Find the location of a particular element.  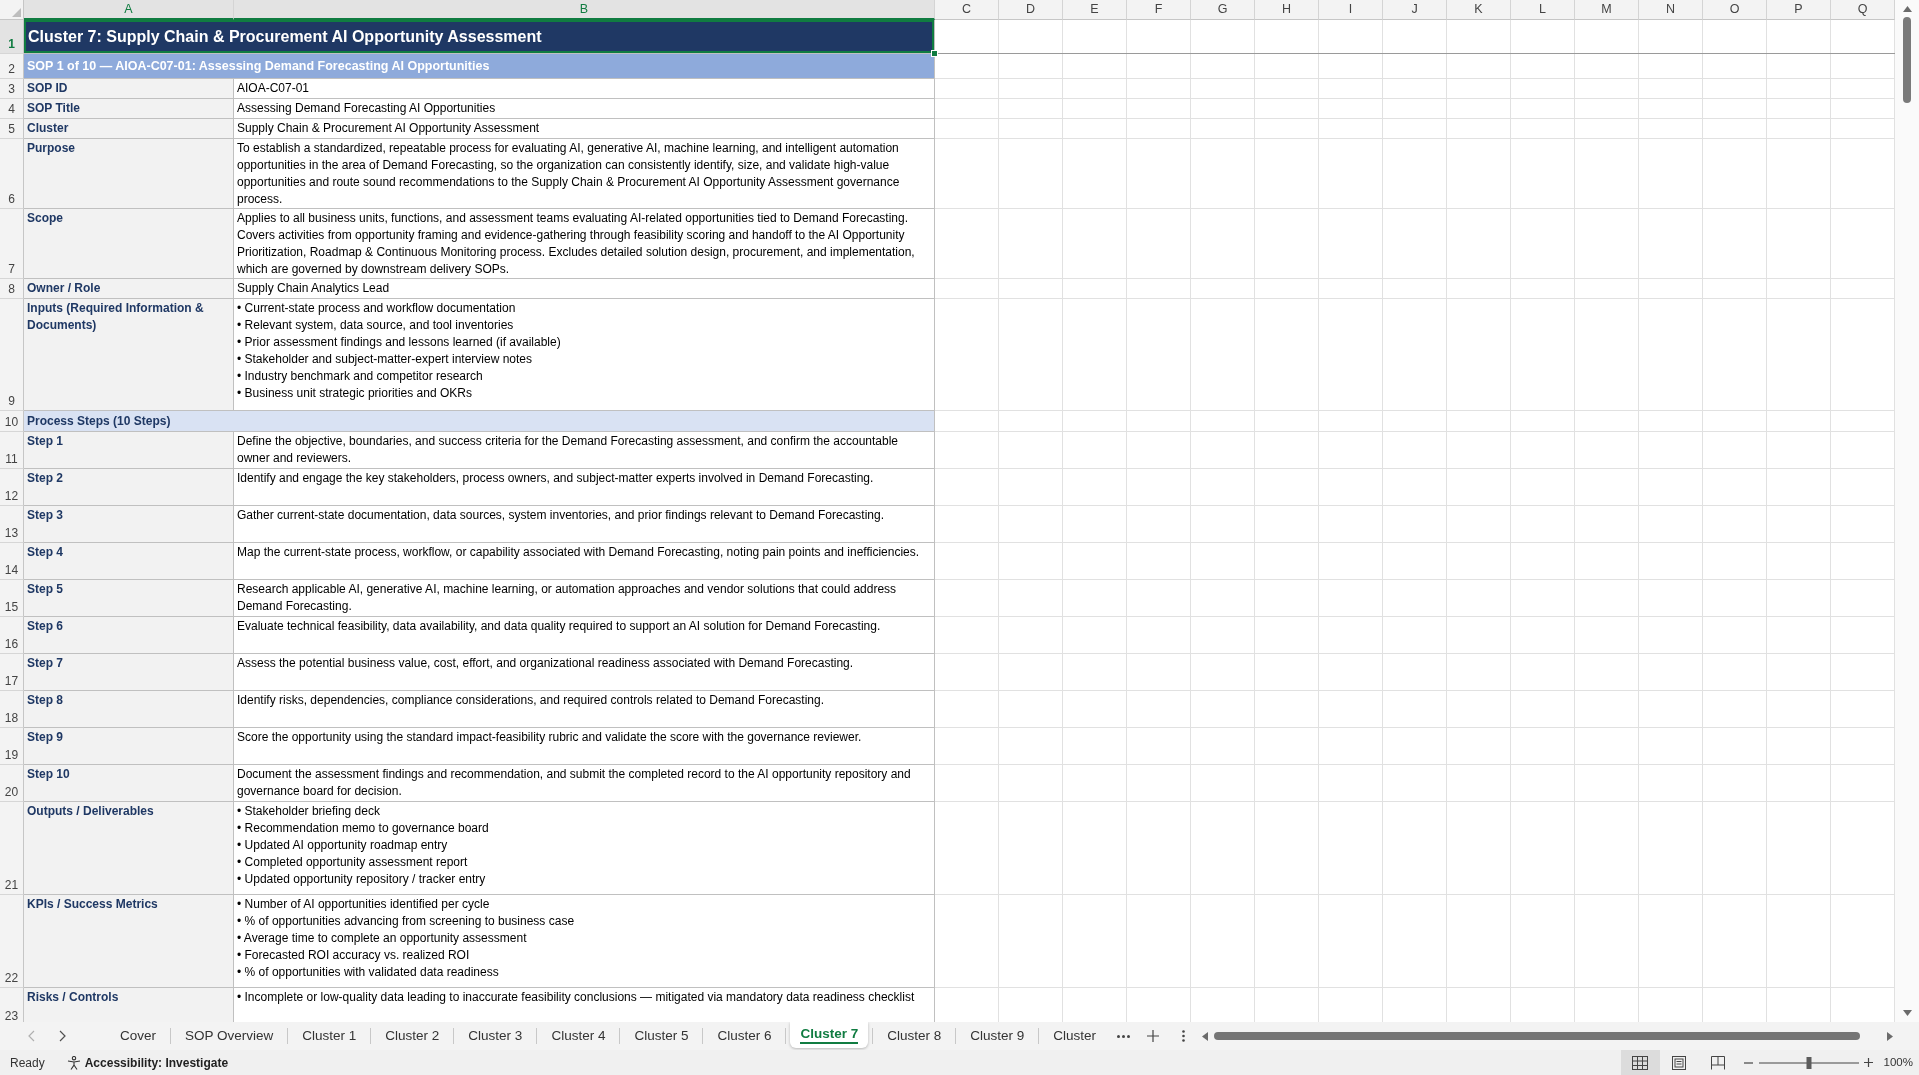

sheet-tab: Cluster 2 is located at coordinates (412, 1036).